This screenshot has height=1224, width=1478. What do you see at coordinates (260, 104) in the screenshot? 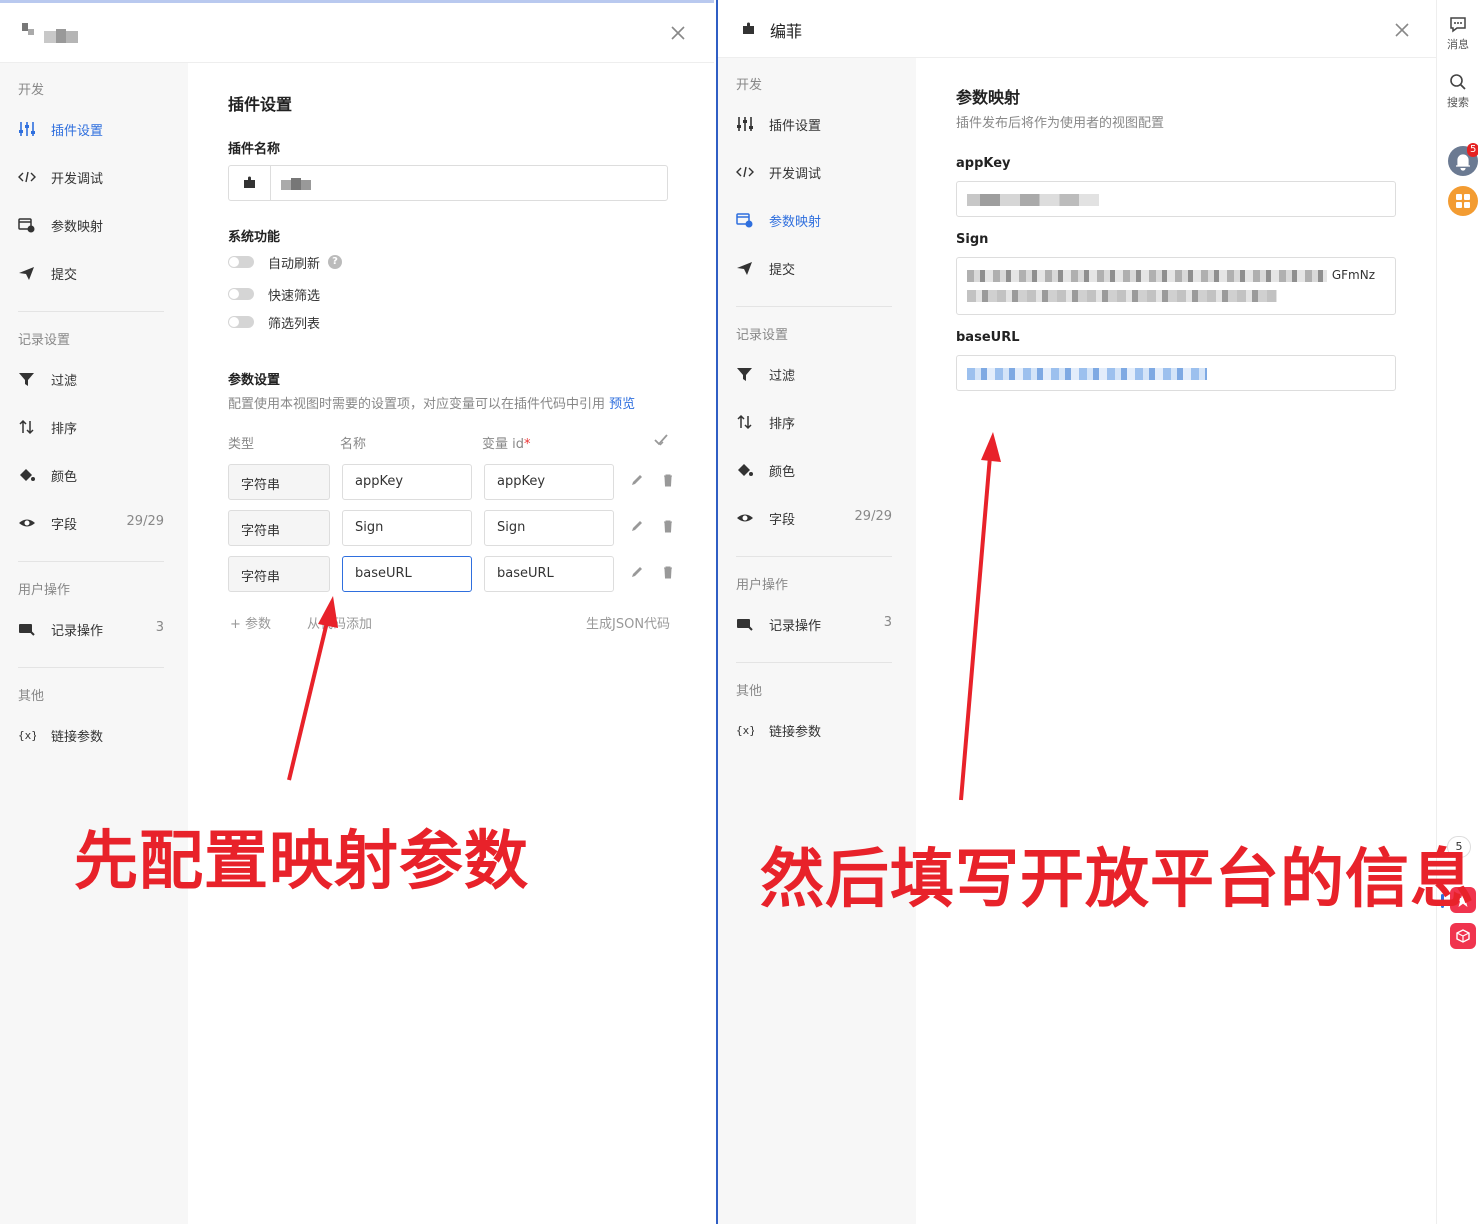
I see `page-title: 插件设置` at bounding box center [260, 104].